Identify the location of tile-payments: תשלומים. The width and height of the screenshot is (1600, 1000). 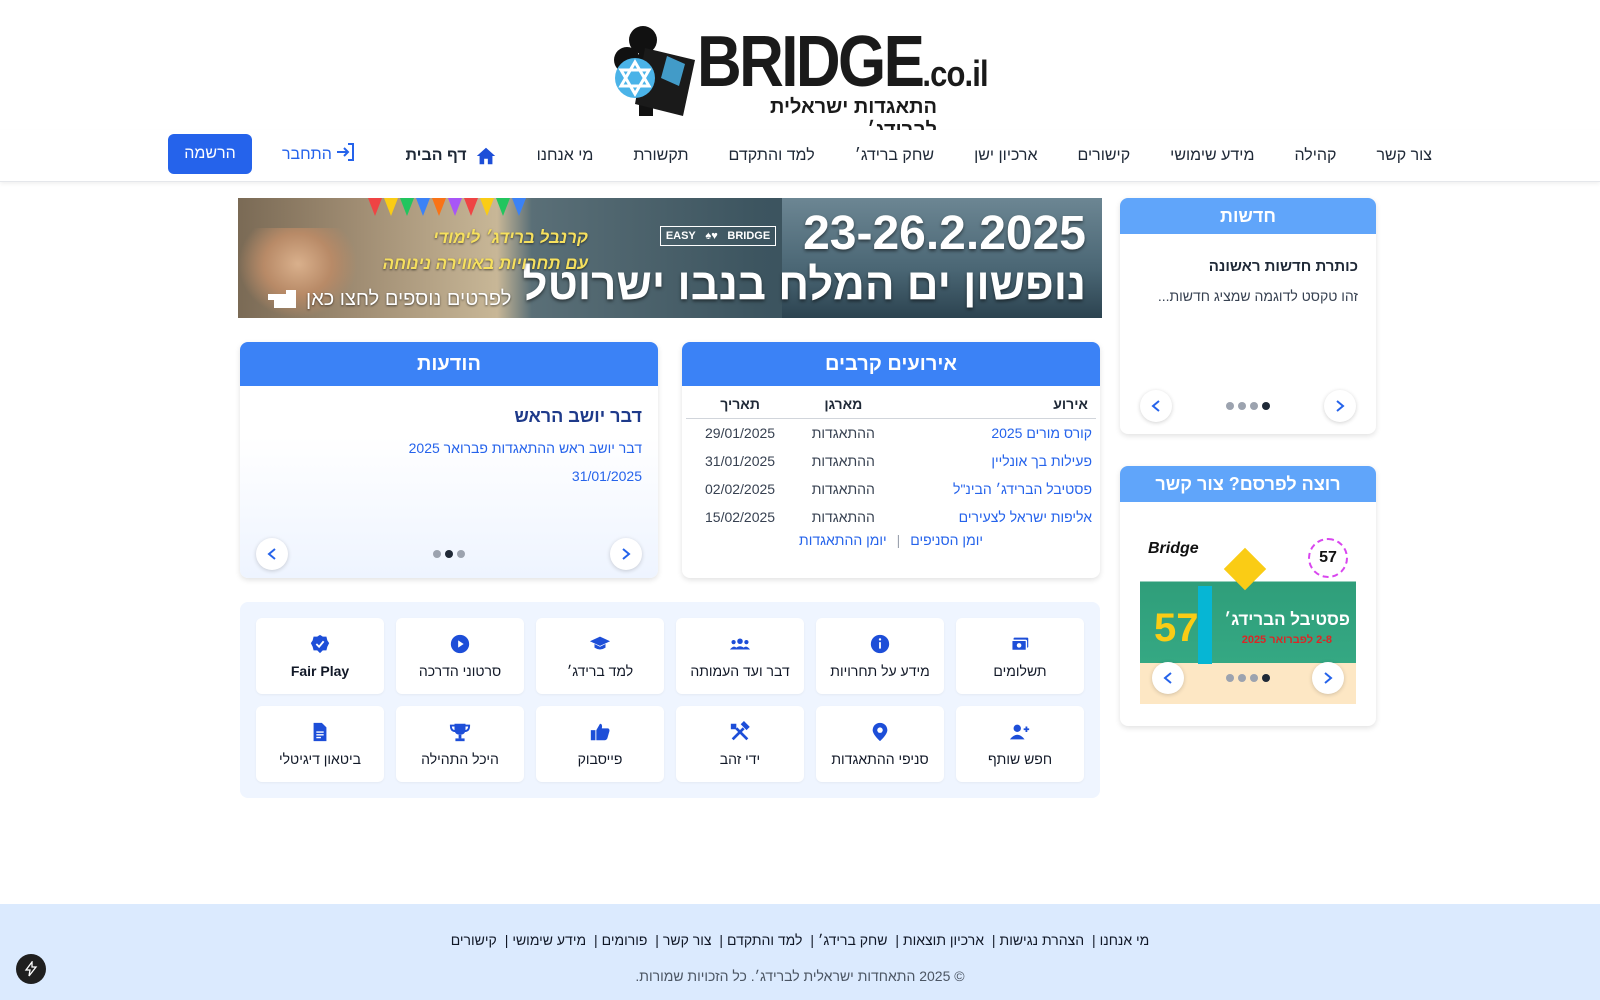
(1020, 656).